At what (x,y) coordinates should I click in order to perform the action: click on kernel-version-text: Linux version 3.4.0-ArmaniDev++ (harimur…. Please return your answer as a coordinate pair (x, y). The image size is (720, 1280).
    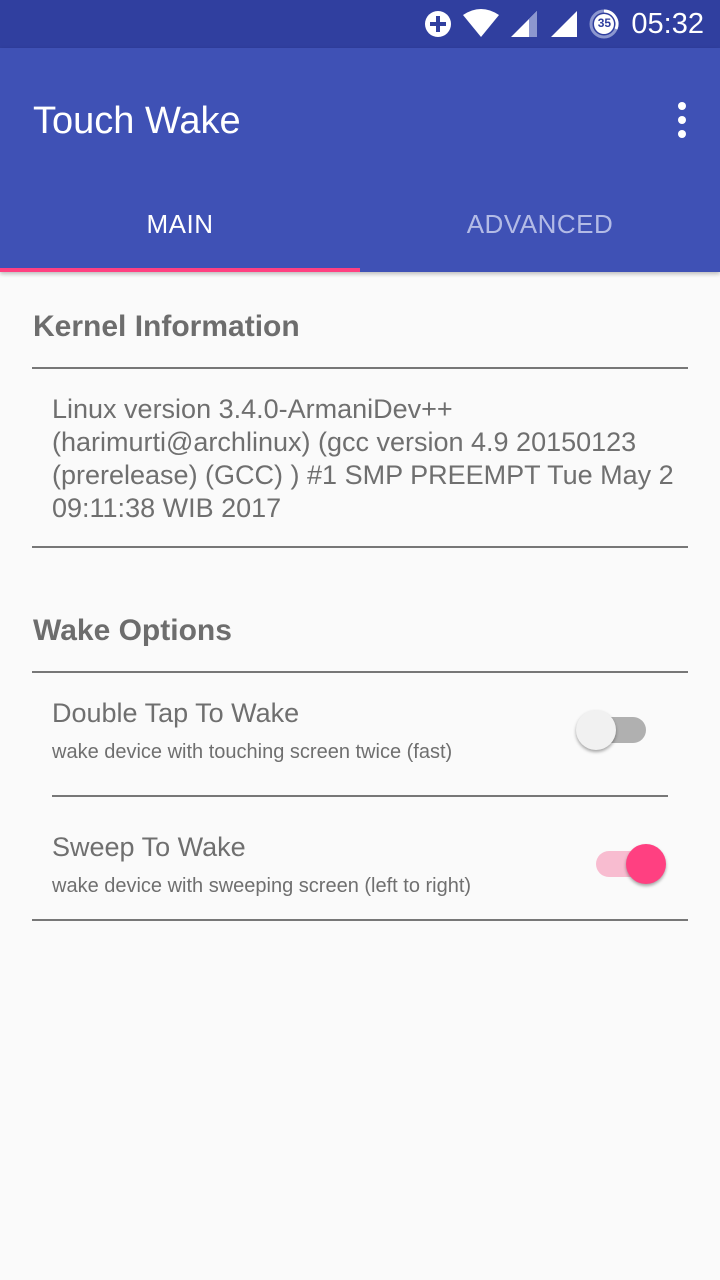
    Looking at the image, I should click on (363, 458).